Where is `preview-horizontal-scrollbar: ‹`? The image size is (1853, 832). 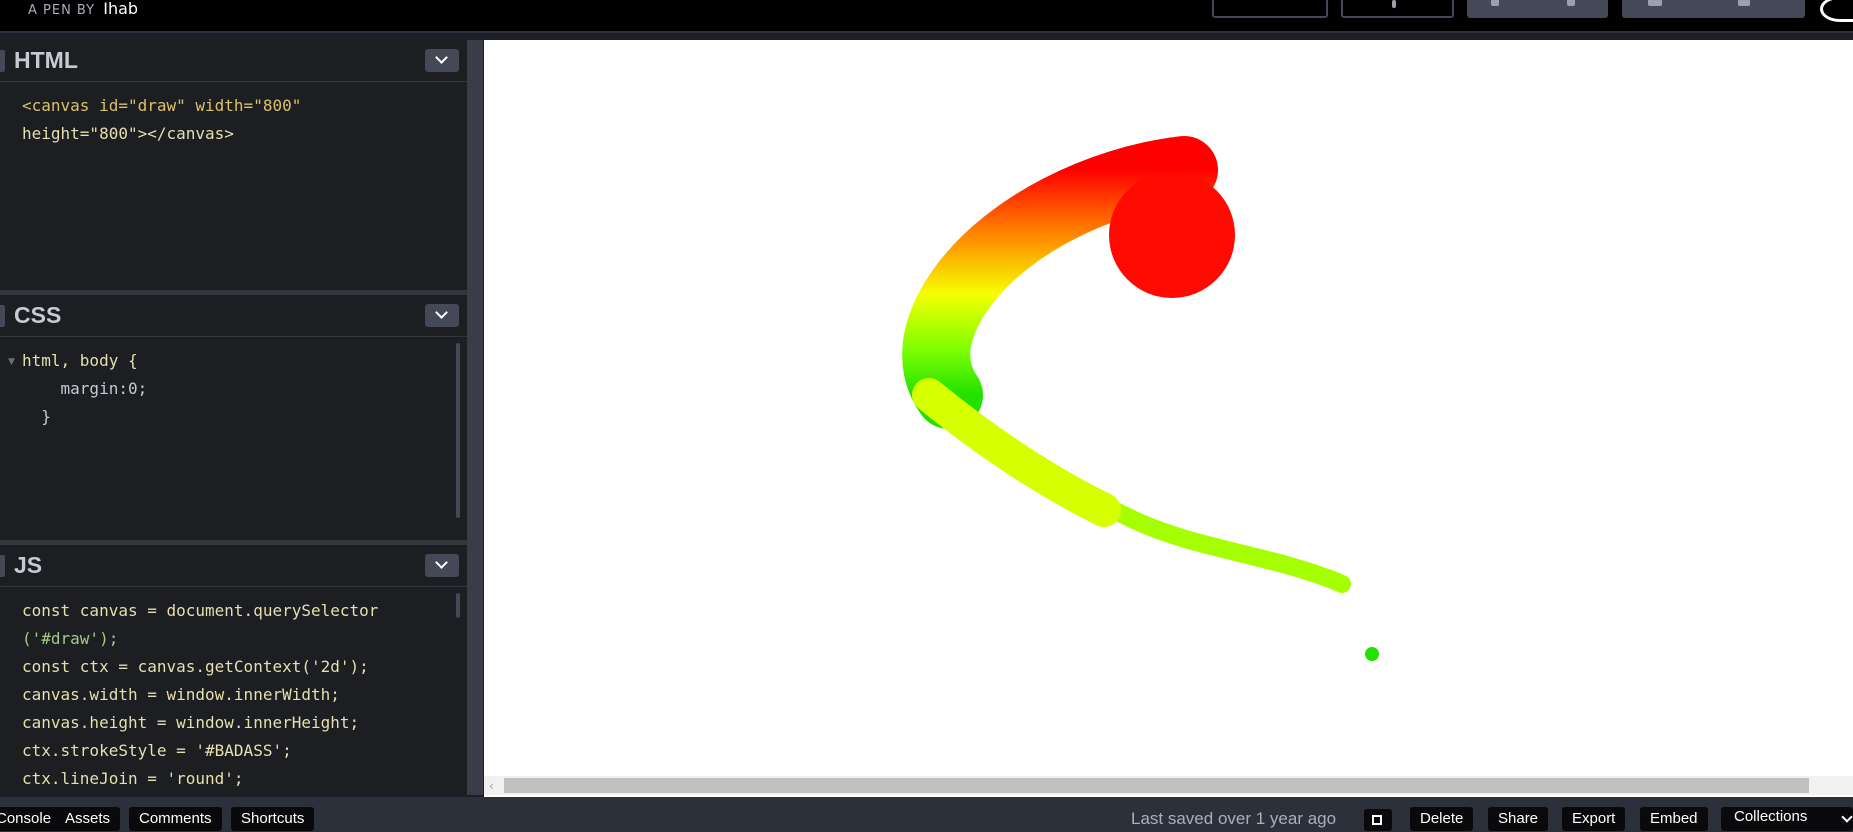
preview-horizontal-scrollbar: ‹ is located at coordinates (1168, 785).